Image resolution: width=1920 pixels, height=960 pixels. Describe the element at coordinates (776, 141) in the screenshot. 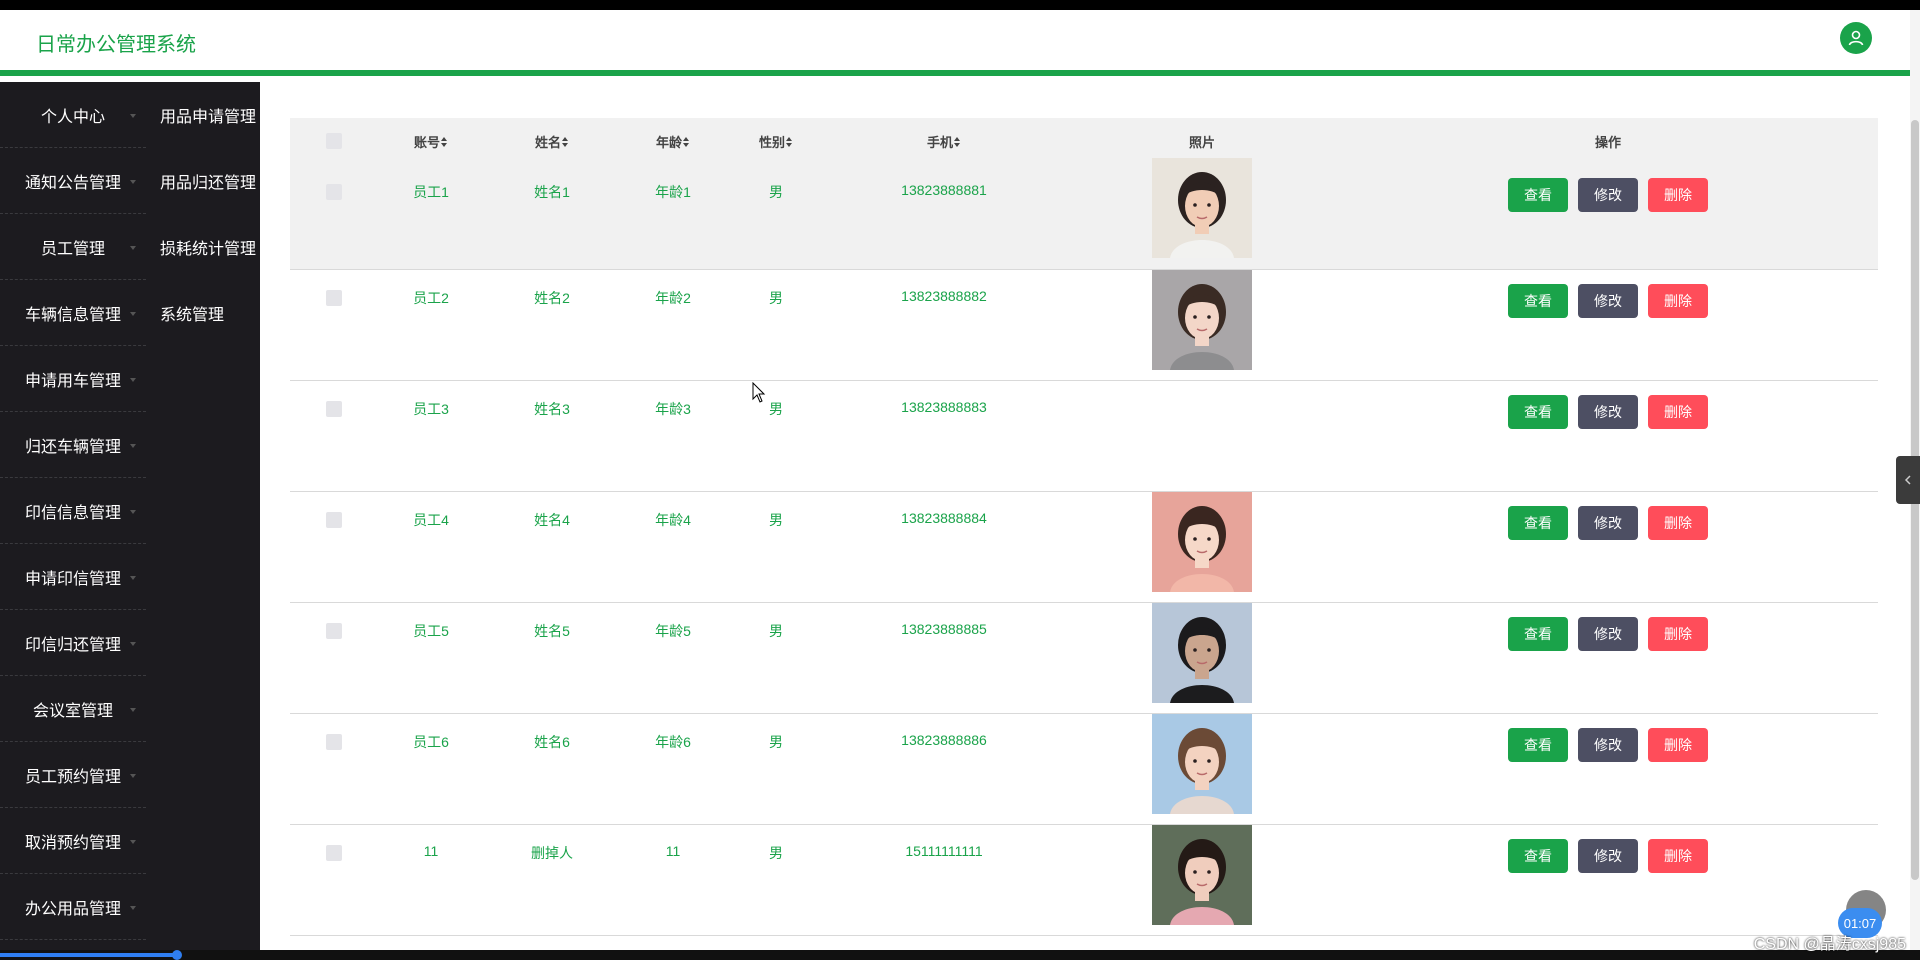

I see `column-gender: 性别` at that location.